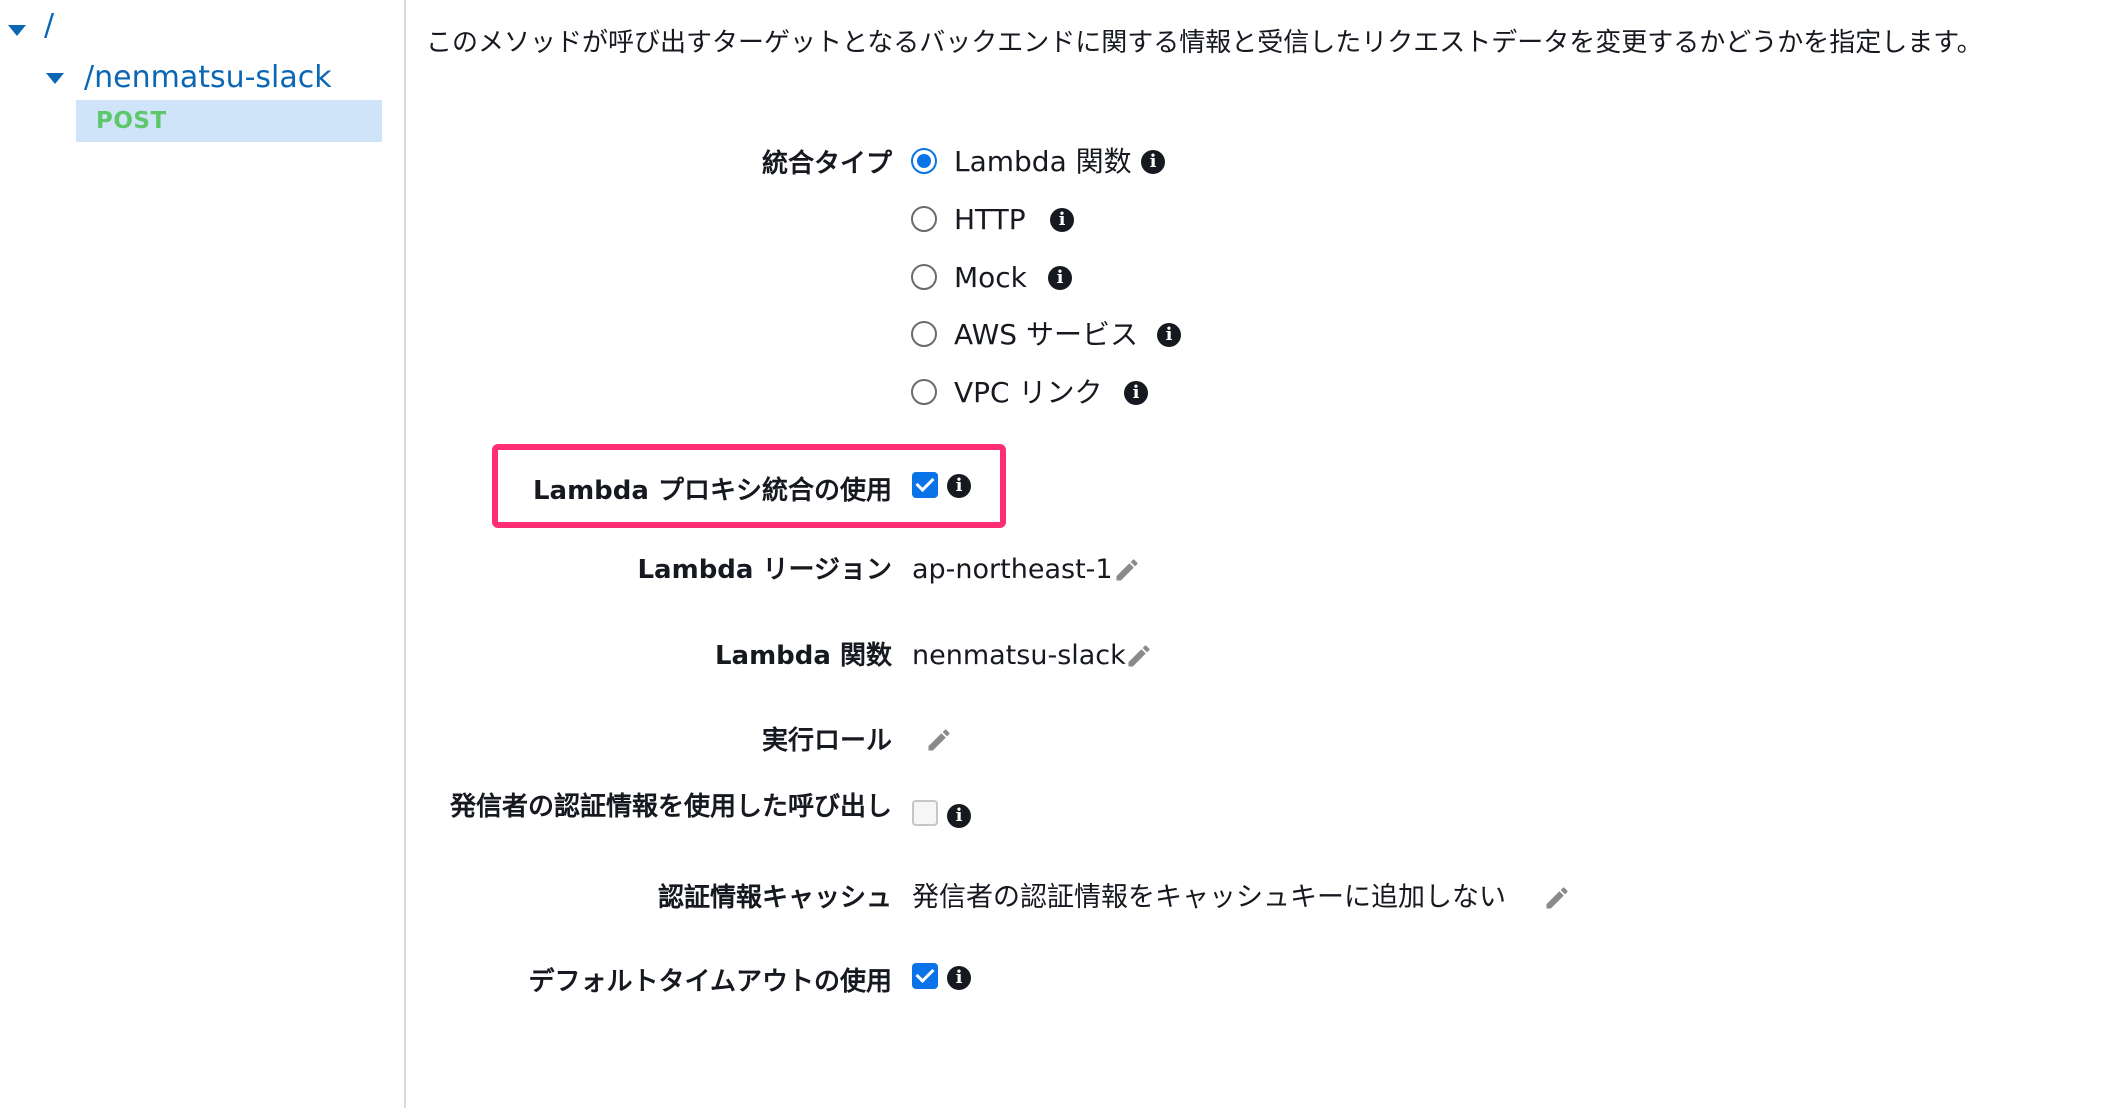 This screenshot has height=1108, width=2128. I want to click on credentials-cache-value: 発信者の認証情報をキャッシュキーに追加しない, so click(1209, 897).